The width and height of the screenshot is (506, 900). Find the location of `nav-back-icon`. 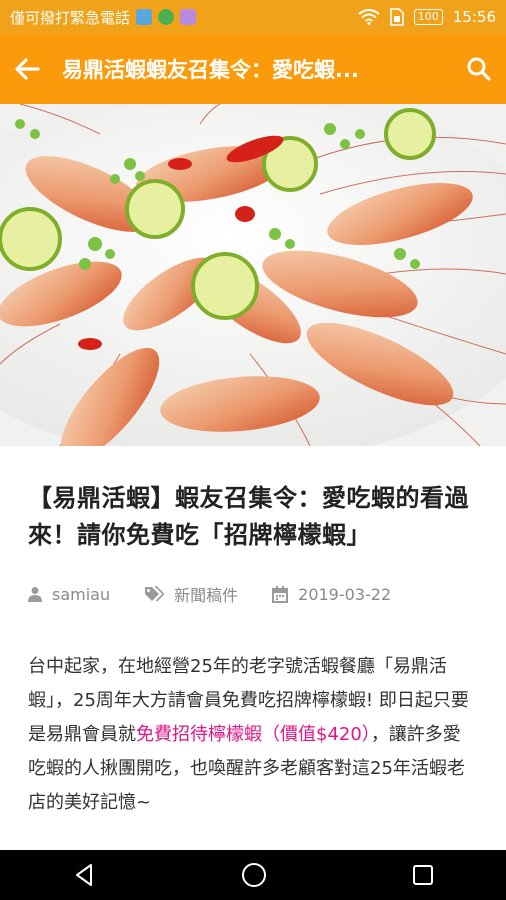

nav-back-icon is located at coordinates (84, 875).